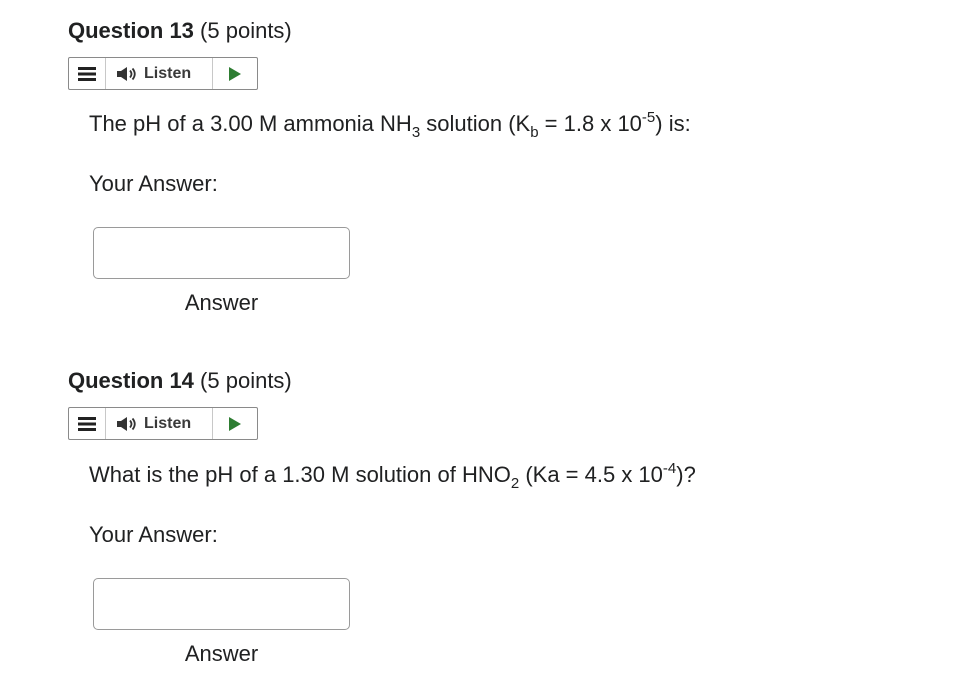 This screenshot has height=692, width=967. Describe the element at coordinates (534, 132) in the screenshot. I see `question-text-subscript: b` at that location.